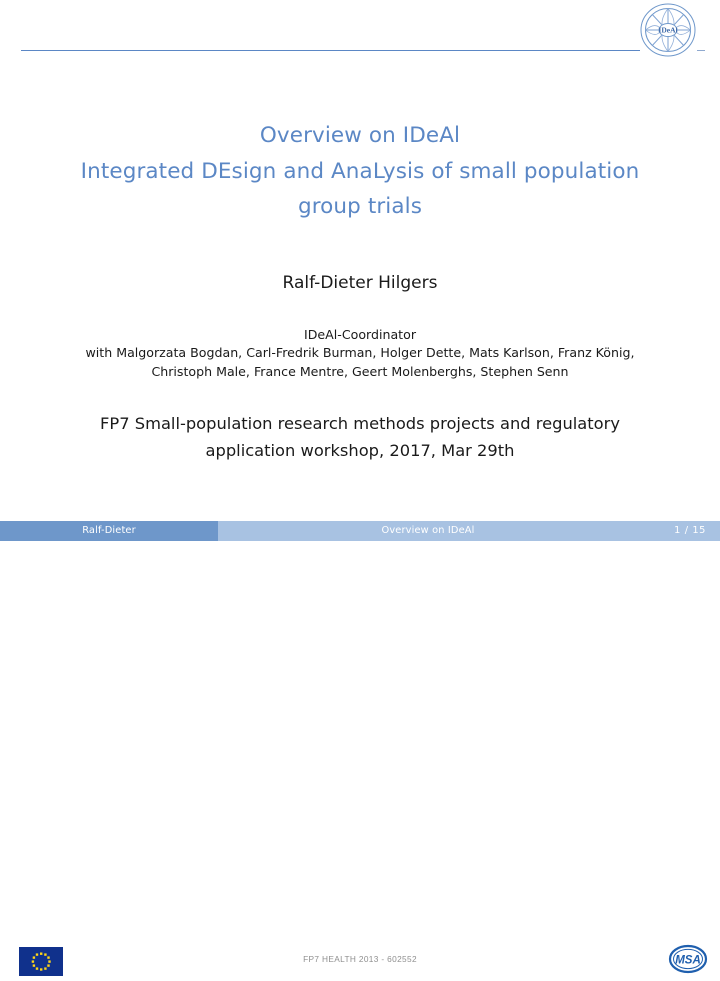 The width and height of the screenshot is (720, 981). What do you see at coordinates (360, 206) in the screenshot?
I see `title-line-3: group trials` at bounding box center [360, 206].